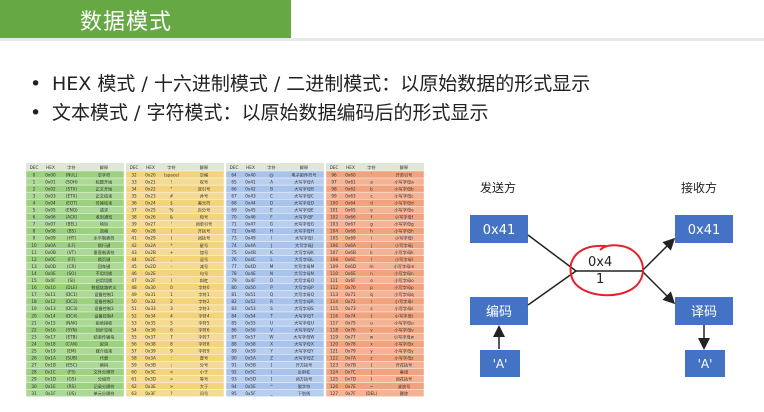  What do you see at coordinates (334, 280) in the screenshot?
I see `ascii-table-cell: 111` at bounding box center [334, 280].